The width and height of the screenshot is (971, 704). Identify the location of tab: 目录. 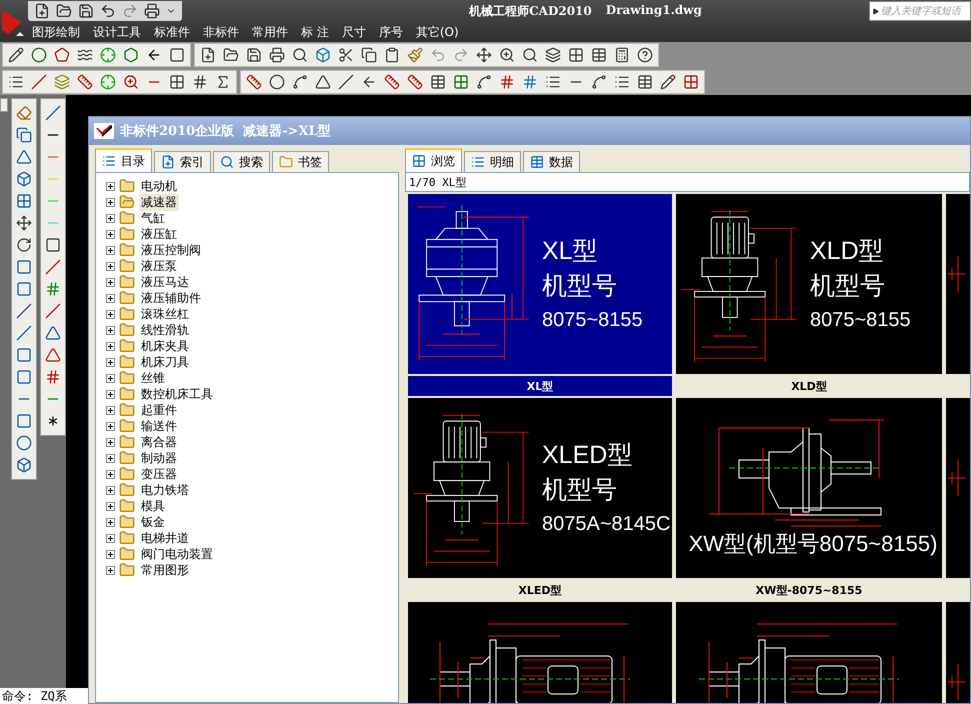
(123, 160).